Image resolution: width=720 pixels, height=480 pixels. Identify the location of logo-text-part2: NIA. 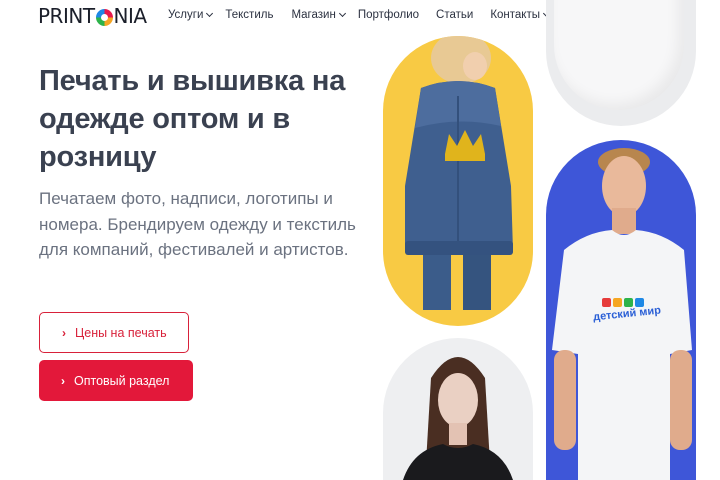
(130, 16).